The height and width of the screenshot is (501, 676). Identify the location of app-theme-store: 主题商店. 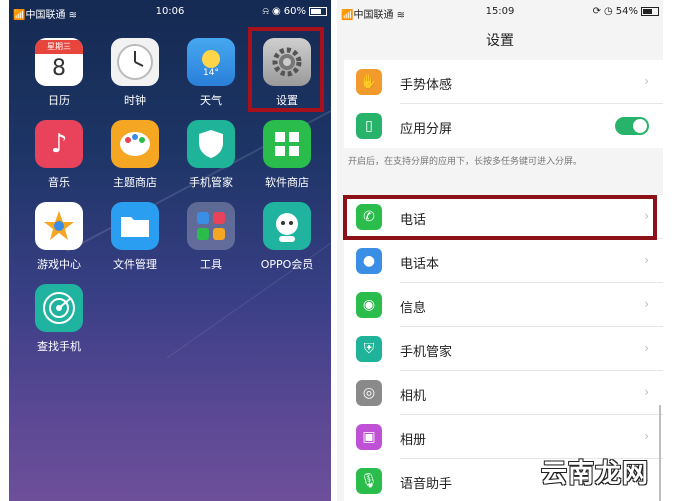
(135, 160).